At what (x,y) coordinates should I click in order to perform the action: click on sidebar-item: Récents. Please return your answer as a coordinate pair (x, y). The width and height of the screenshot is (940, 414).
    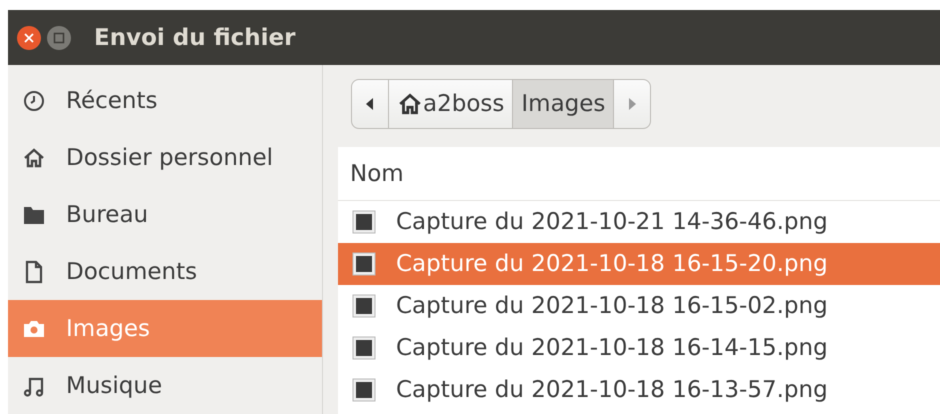
    Looking at the image, I should click on (165, 100).